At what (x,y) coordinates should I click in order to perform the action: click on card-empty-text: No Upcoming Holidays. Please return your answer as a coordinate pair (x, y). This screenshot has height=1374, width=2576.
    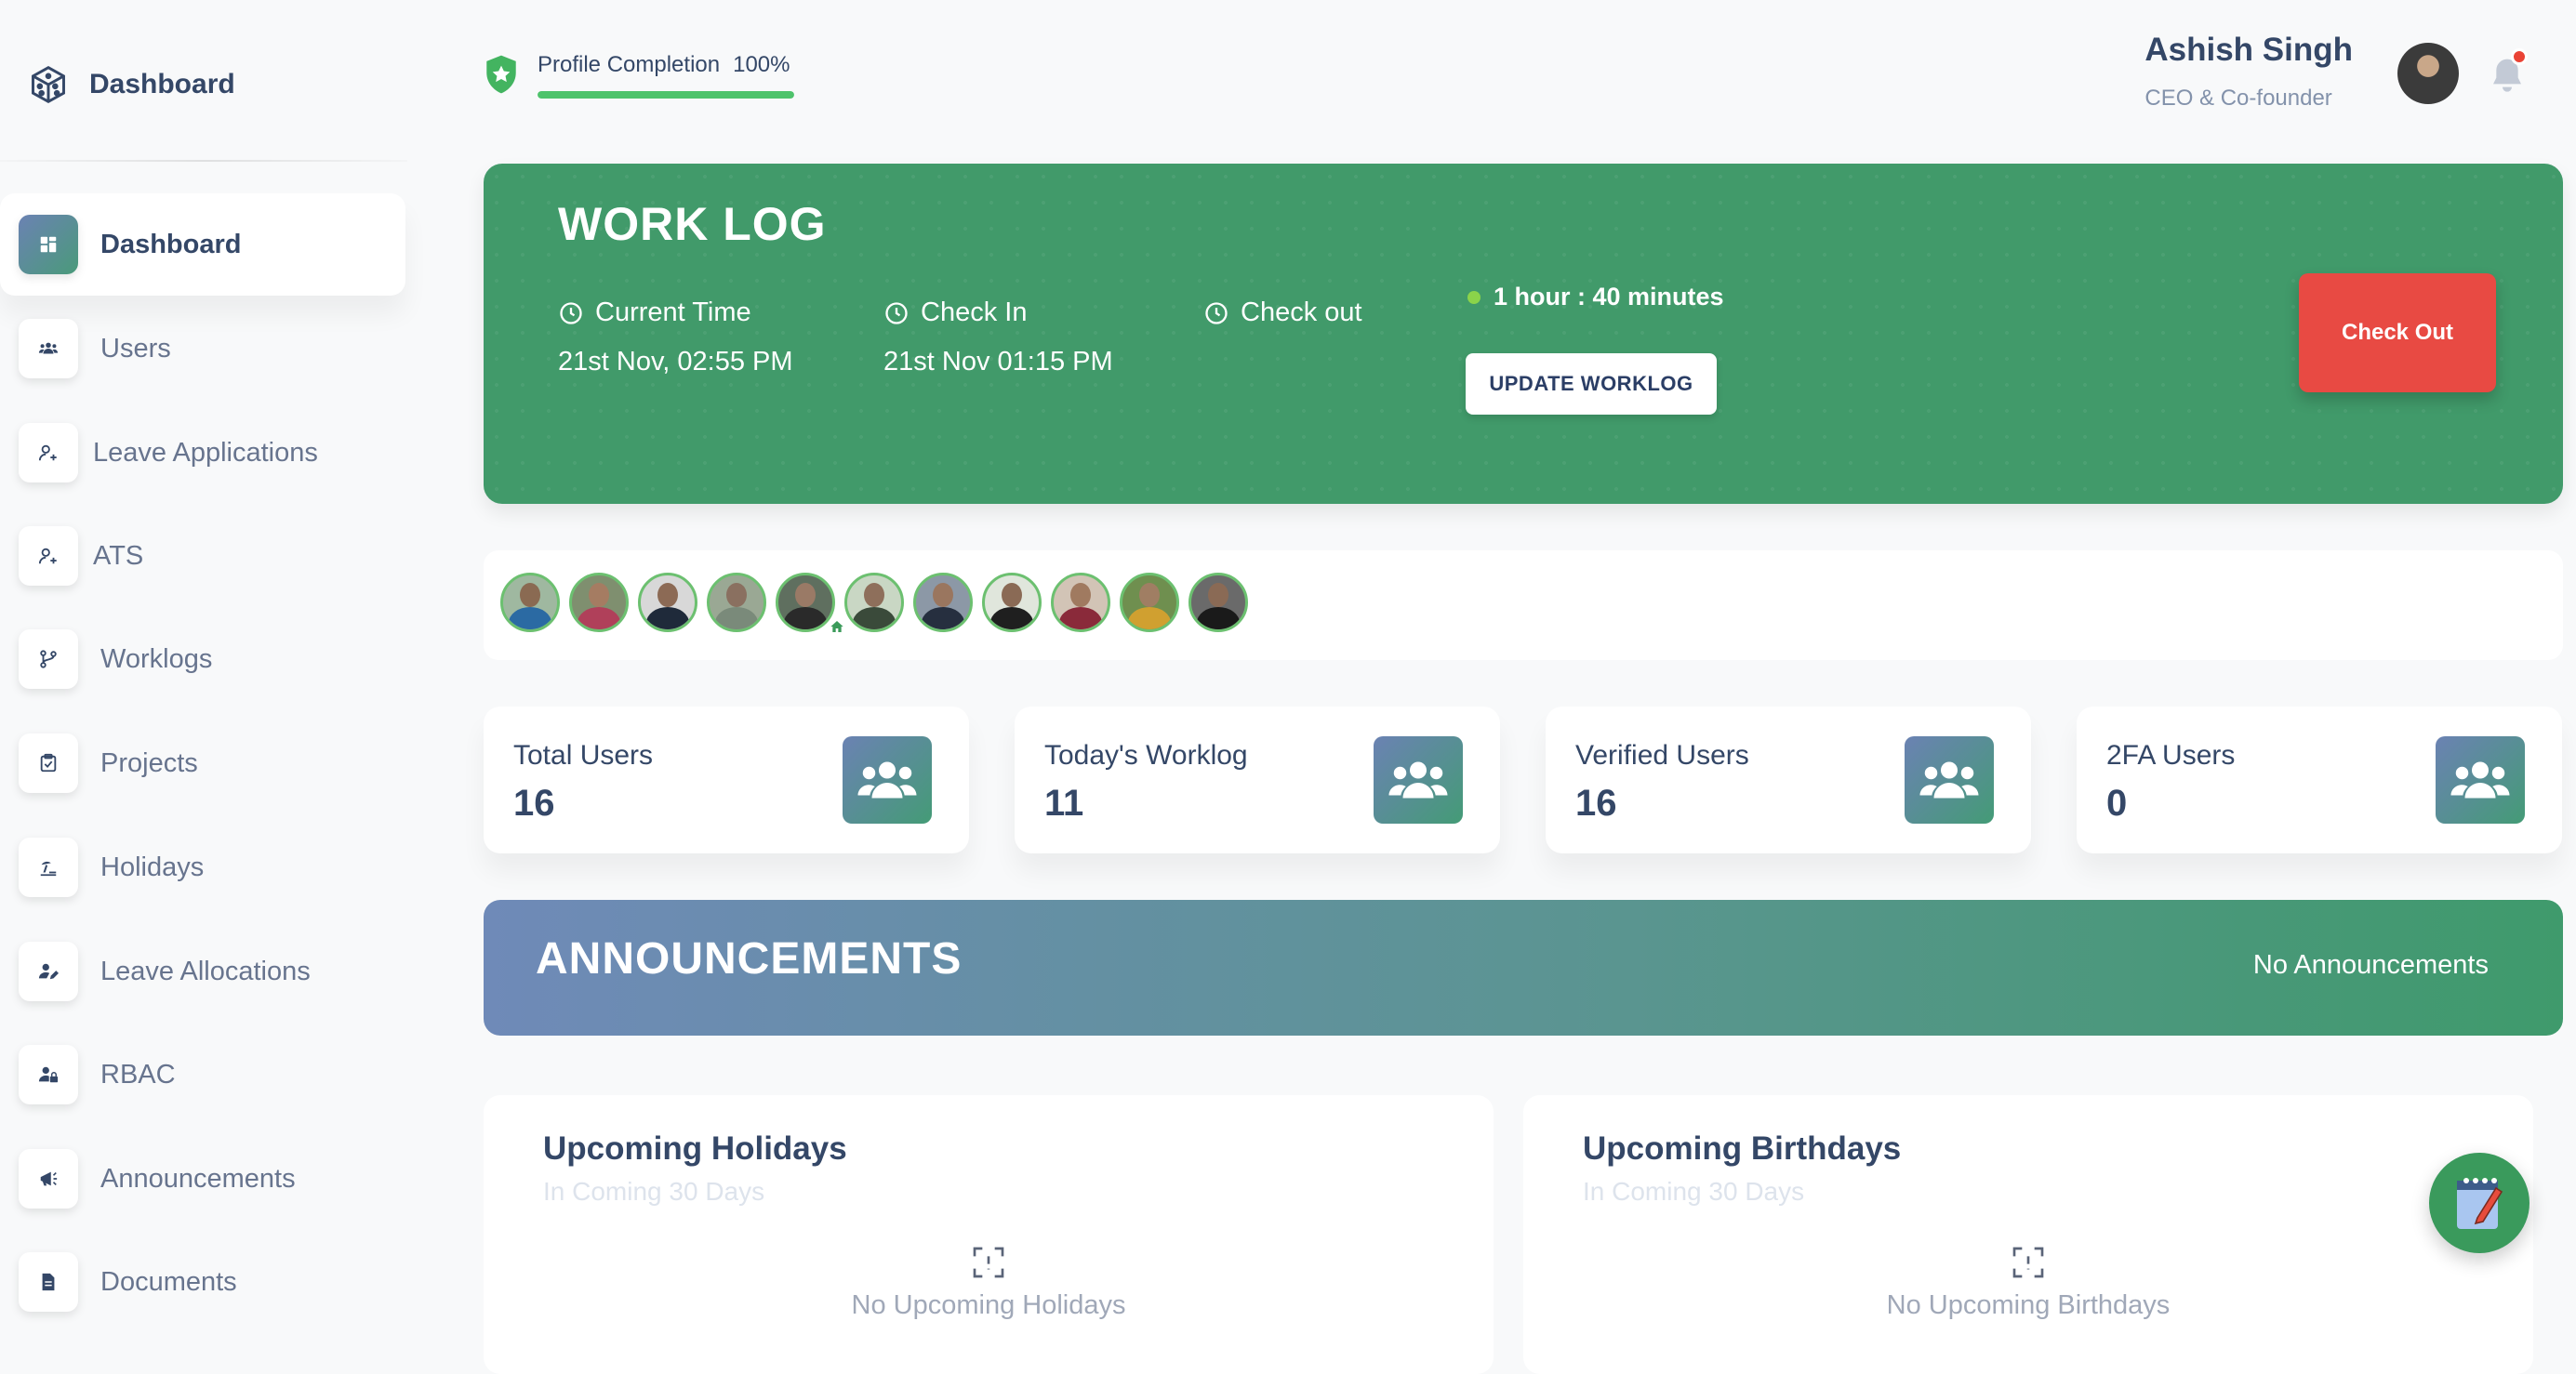
    Looking at the image, I should click on (988, 1305).